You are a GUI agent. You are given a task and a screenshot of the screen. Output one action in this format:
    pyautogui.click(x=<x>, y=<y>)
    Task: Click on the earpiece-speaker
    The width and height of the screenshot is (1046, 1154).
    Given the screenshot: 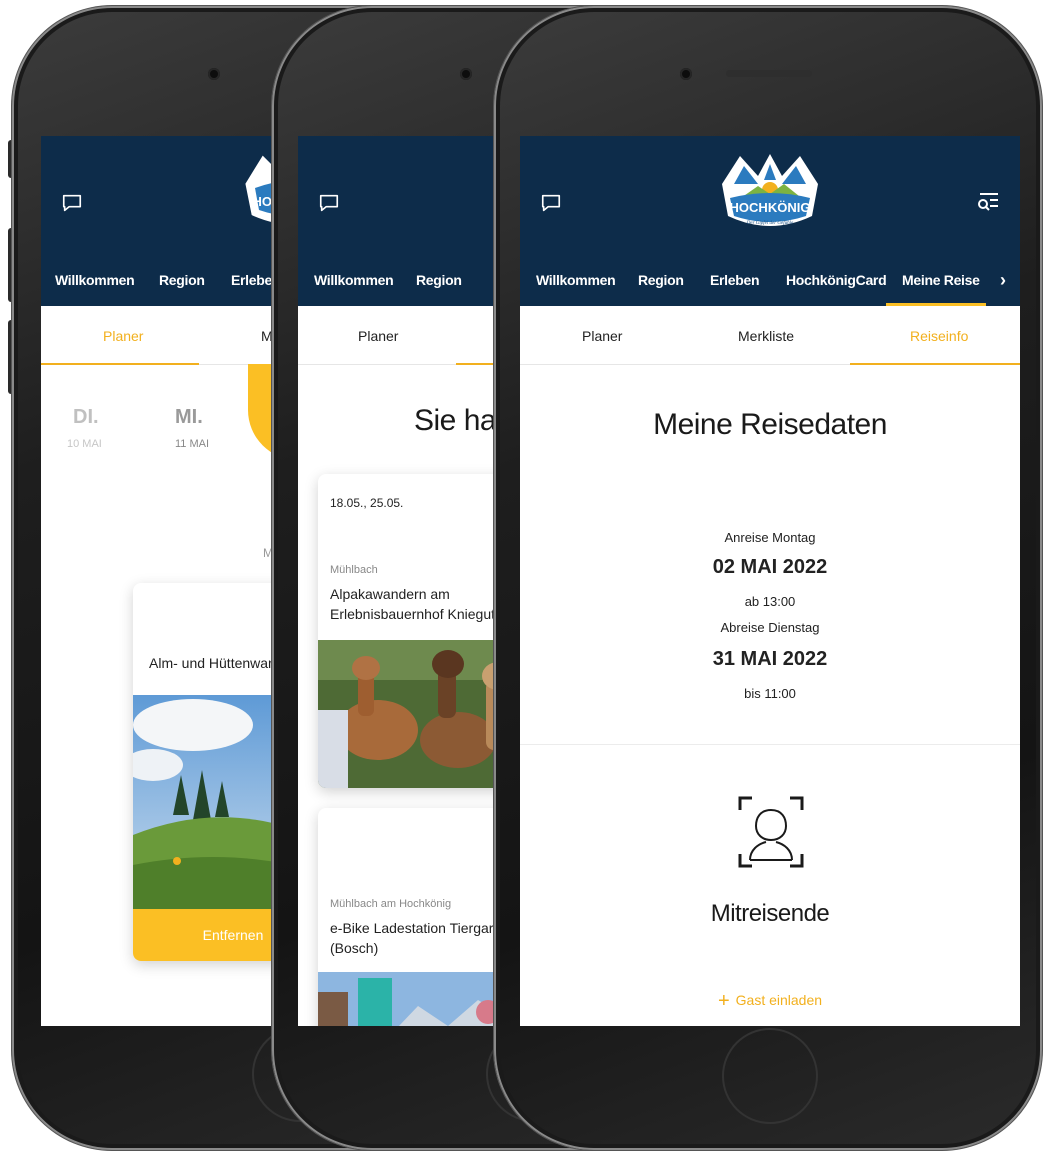 What is the action you would take?
    pyautogui.click(x=769, y=73)
    